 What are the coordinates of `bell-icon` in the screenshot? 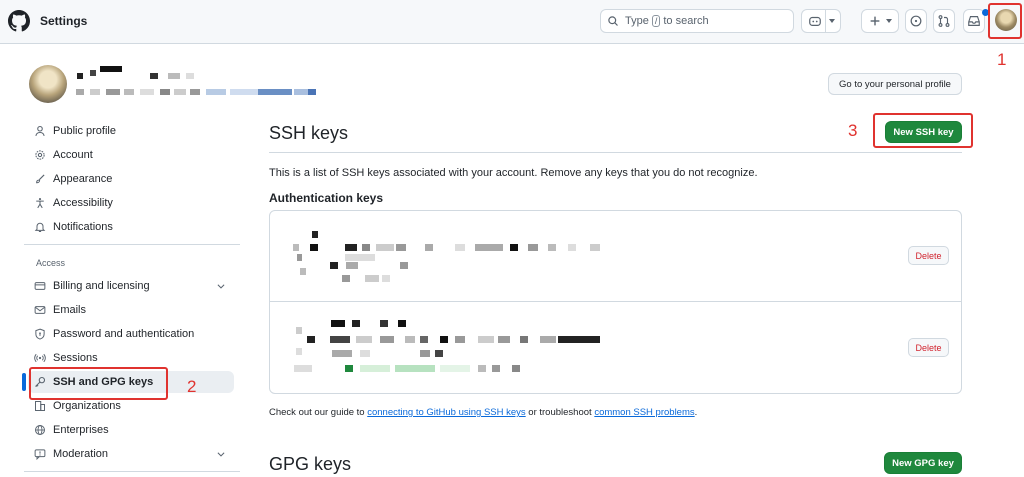 It's located at (40, 227).